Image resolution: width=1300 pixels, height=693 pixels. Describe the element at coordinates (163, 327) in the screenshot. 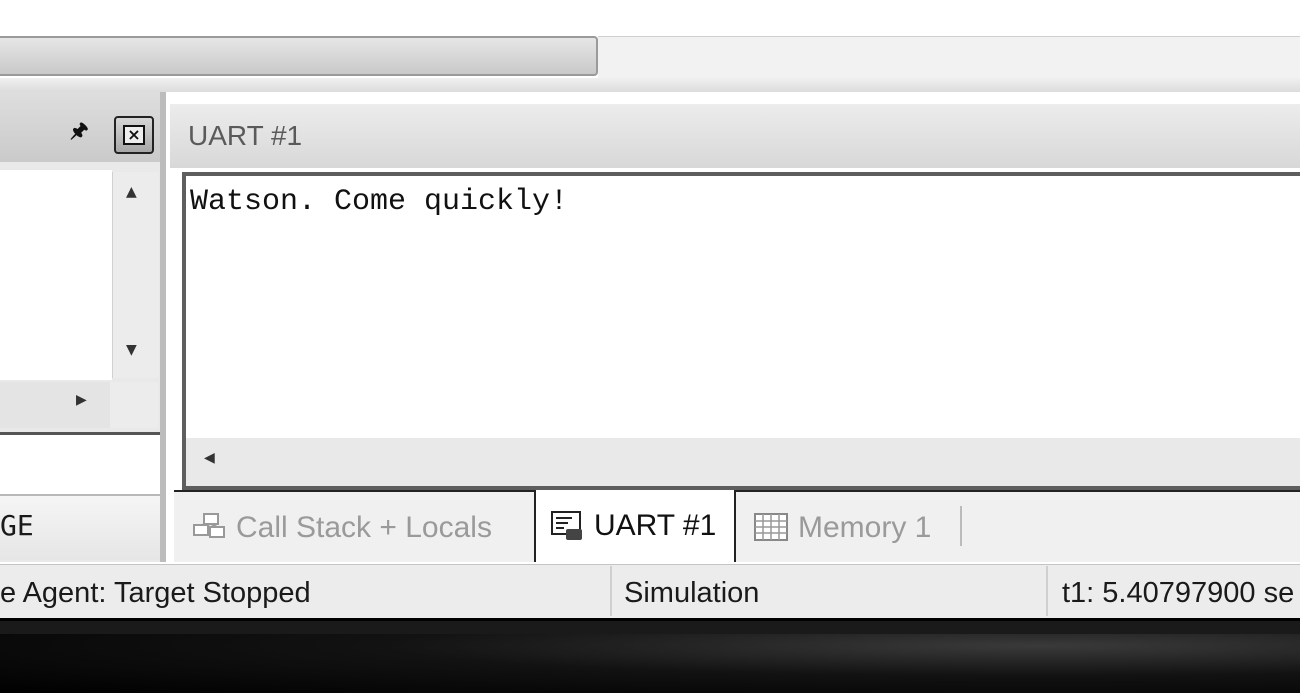

I see `panel-splitter` at that location.